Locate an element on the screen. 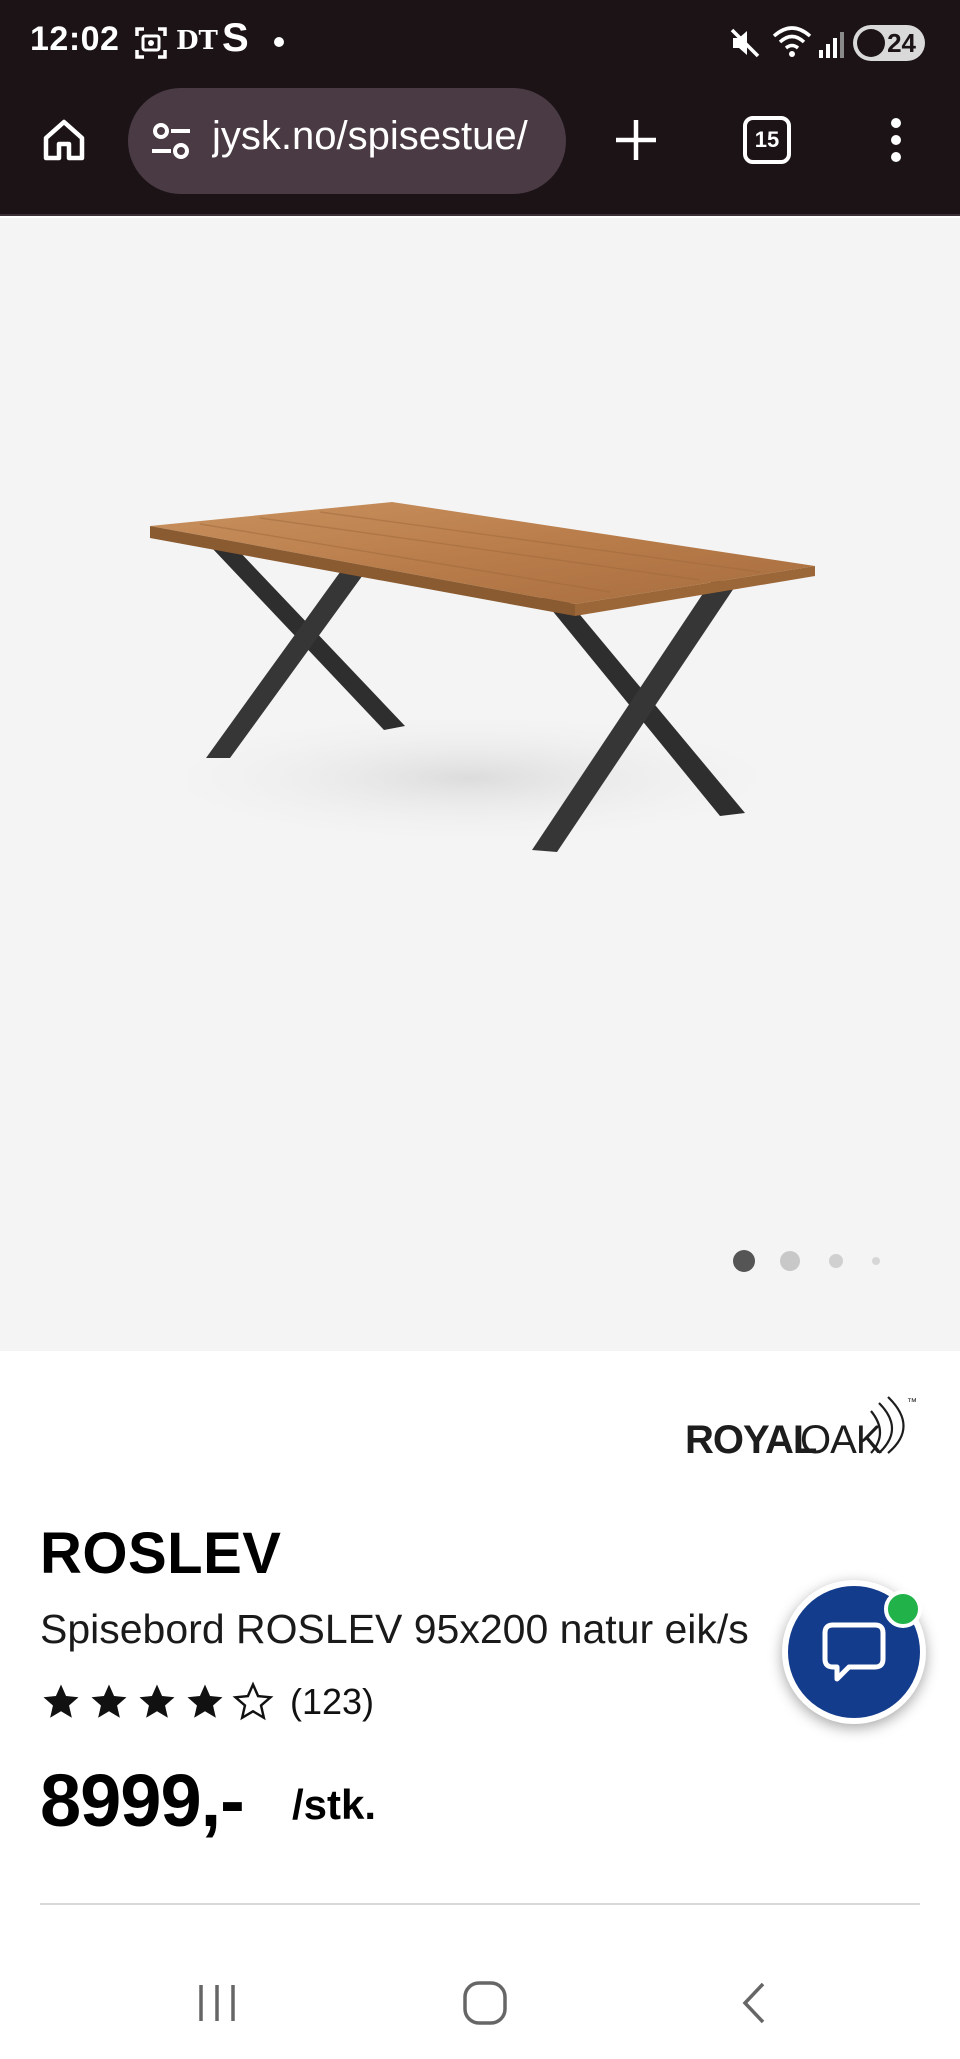  brand-logo-oak: OAK is located at coordinates (841, 1440).